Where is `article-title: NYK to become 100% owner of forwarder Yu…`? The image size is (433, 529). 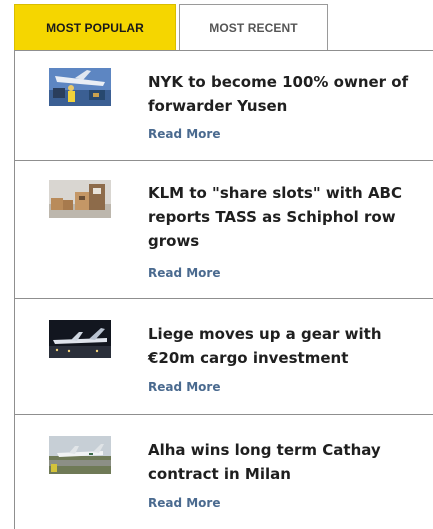 article-title: NYK to become 100% owner of forwarder Yu… is located at coordinates (283, 94).